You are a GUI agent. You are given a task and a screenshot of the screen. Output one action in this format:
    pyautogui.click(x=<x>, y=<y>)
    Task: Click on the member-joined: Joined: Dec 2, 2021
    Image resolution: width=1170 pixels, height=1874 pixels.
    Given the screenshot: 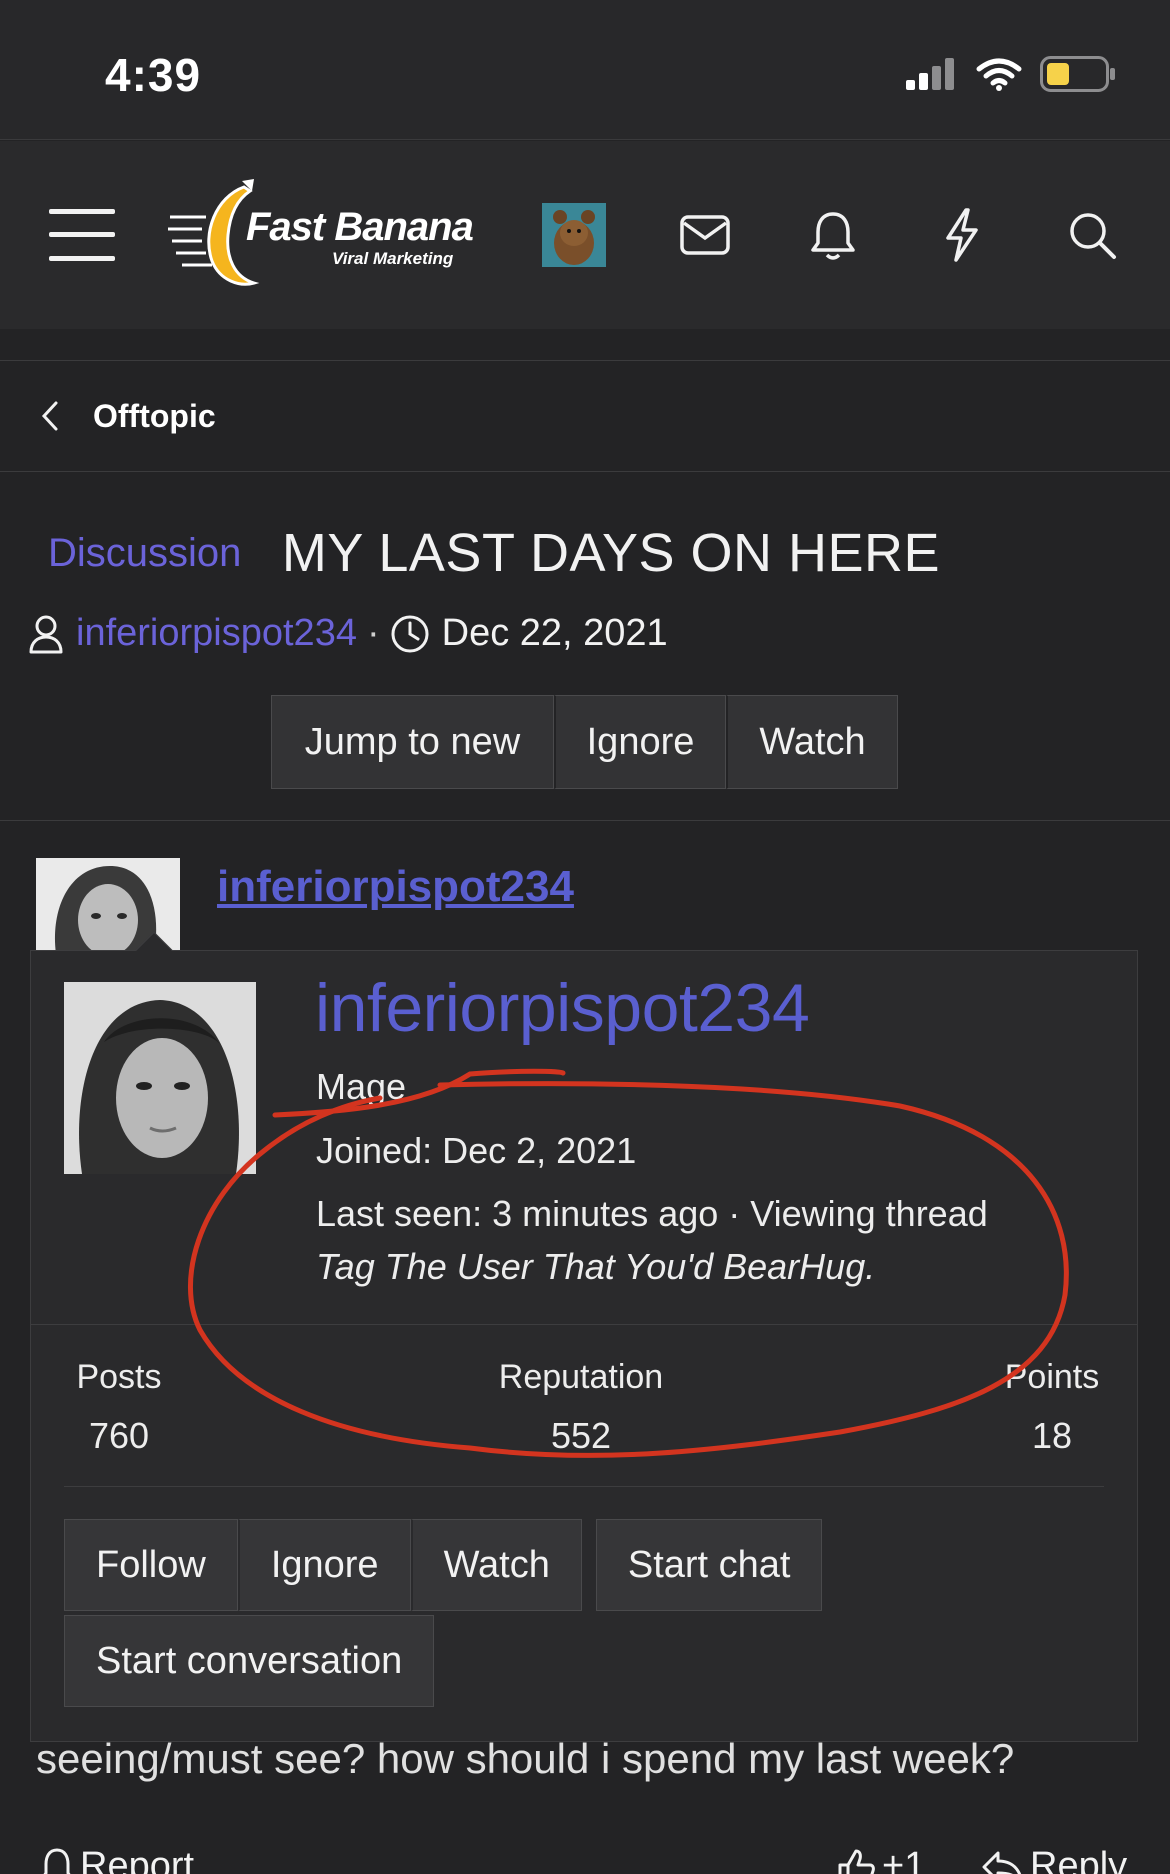 What is the action you would take?
    pyautogui.click(x=476, y=1150)
    